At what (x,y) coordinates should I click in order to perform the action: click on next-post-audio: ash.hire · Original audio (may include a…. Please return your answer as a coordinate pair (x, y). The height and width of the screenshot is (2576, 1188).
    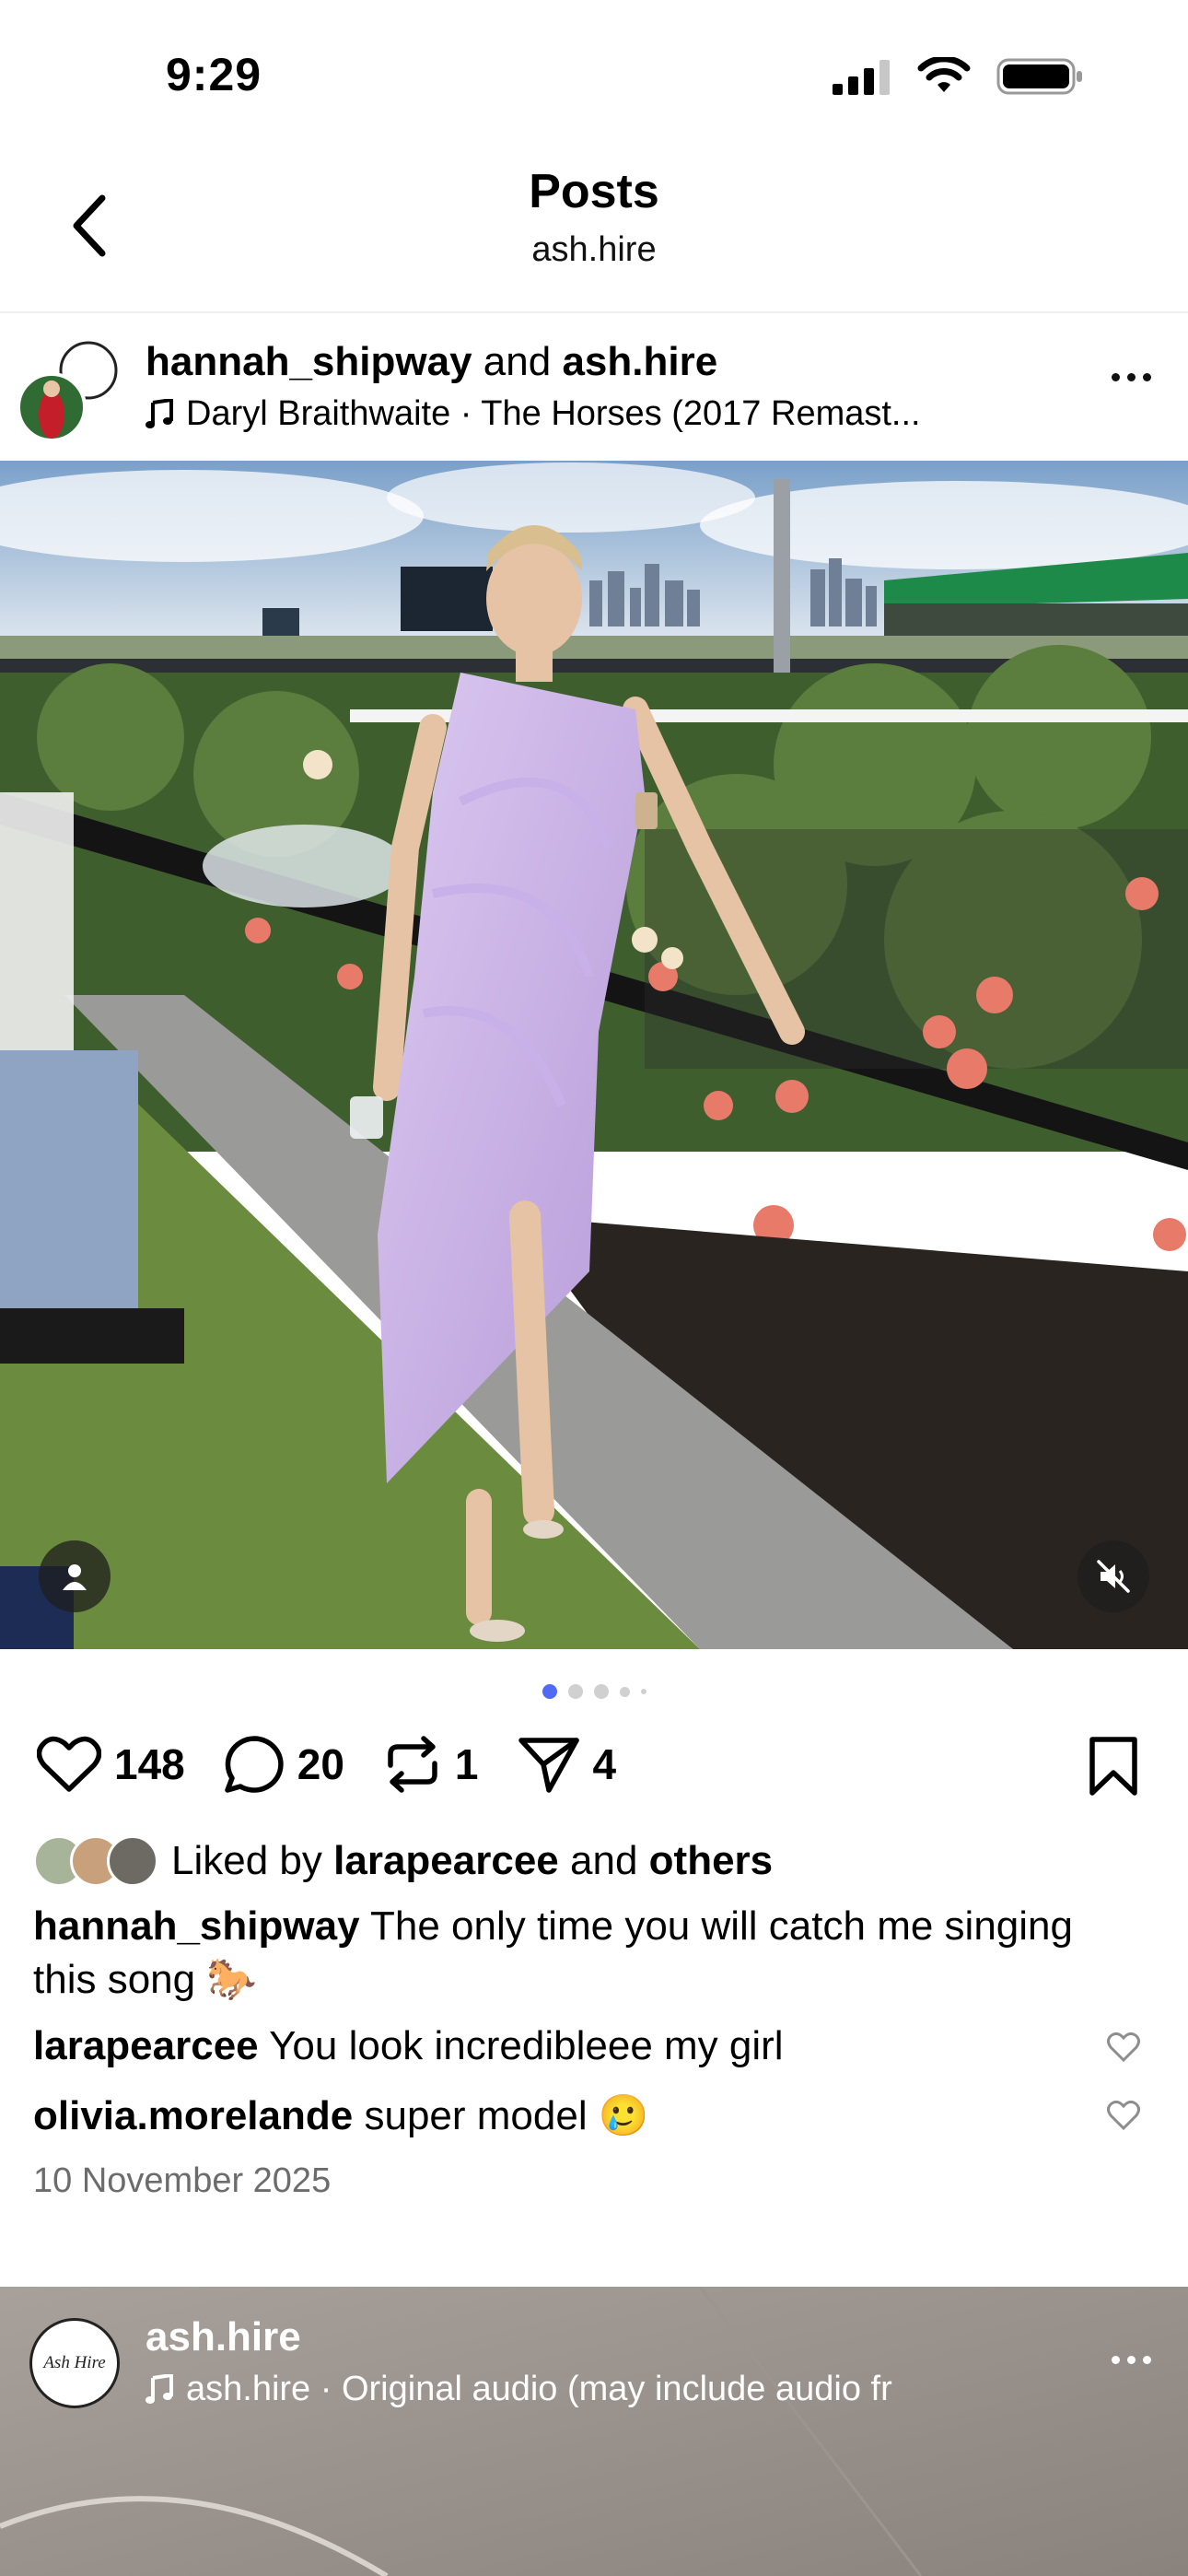
    Looking at the image, I should click on (519, 2389).